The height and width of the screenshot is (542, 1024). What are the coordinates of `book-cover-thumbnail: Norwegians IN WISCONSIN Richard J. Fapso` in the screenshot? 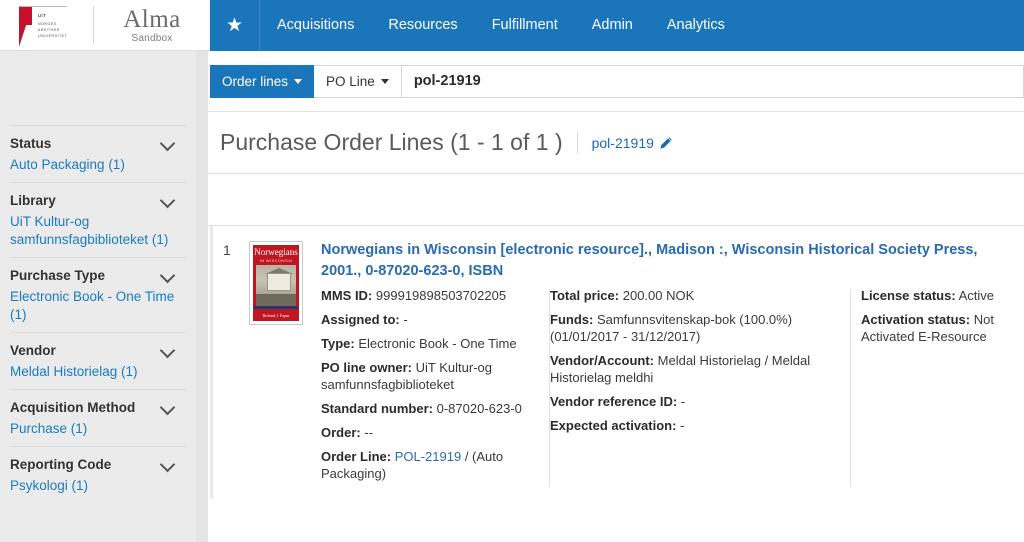 It's located at (276, 283).